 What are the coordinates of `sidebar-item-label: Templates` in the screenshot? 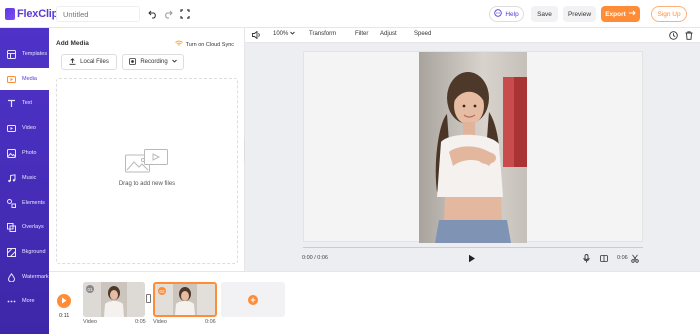 It's located at (35, 54).